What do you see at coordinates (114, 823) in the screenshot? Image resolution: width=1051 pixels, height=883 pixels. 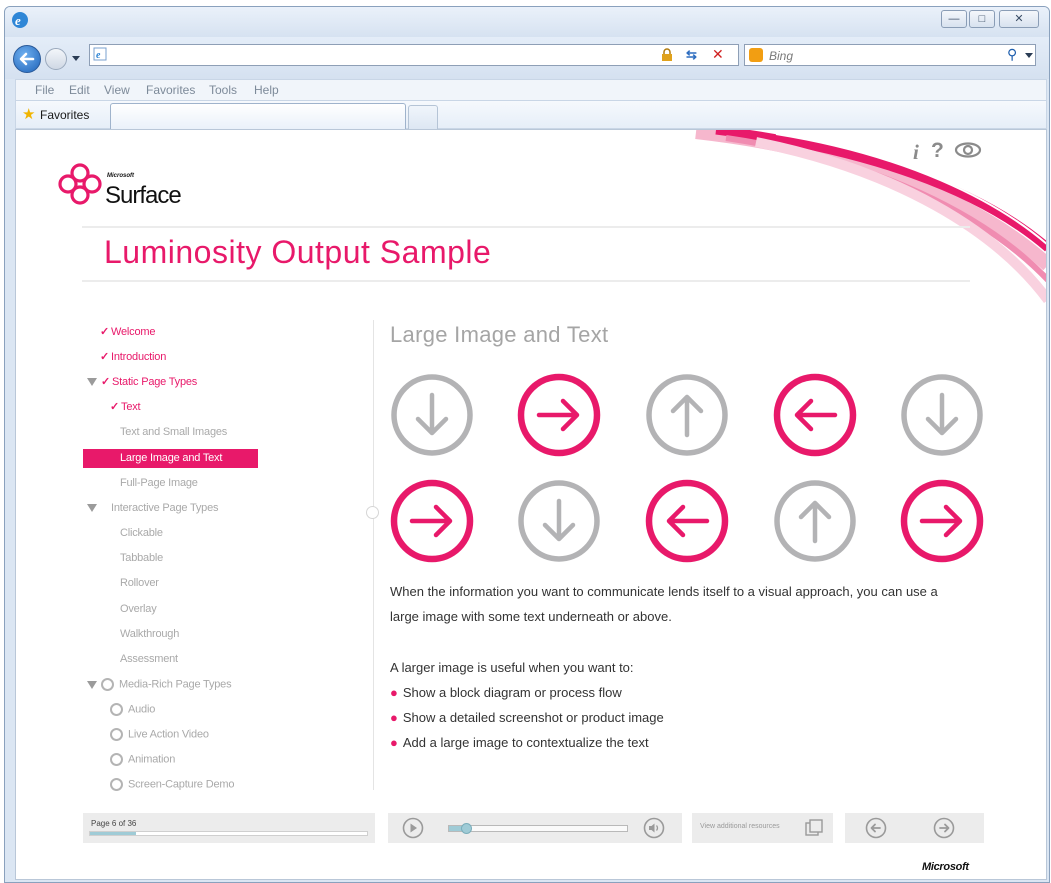 I see `page-indicator: Page 6 of 36` at bounding box center [114, 823].